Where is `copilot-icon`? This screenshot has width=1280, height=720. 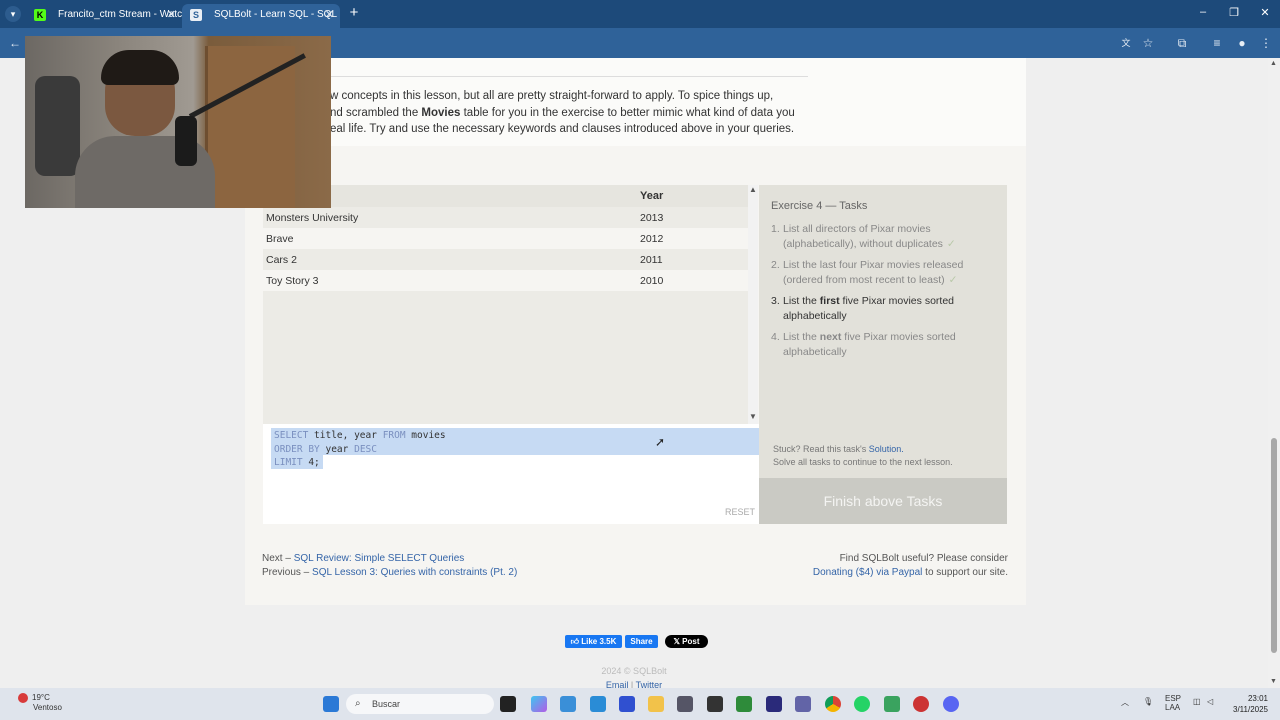
copilot-icon is located at coordinates (539, 704).